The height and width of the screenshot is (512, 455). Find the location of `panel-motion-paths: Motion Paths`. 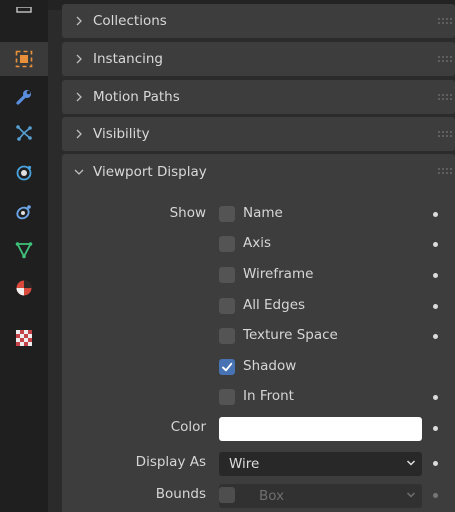

panel-motion-paths: Motion Paths is located at coordinates (258, 97).